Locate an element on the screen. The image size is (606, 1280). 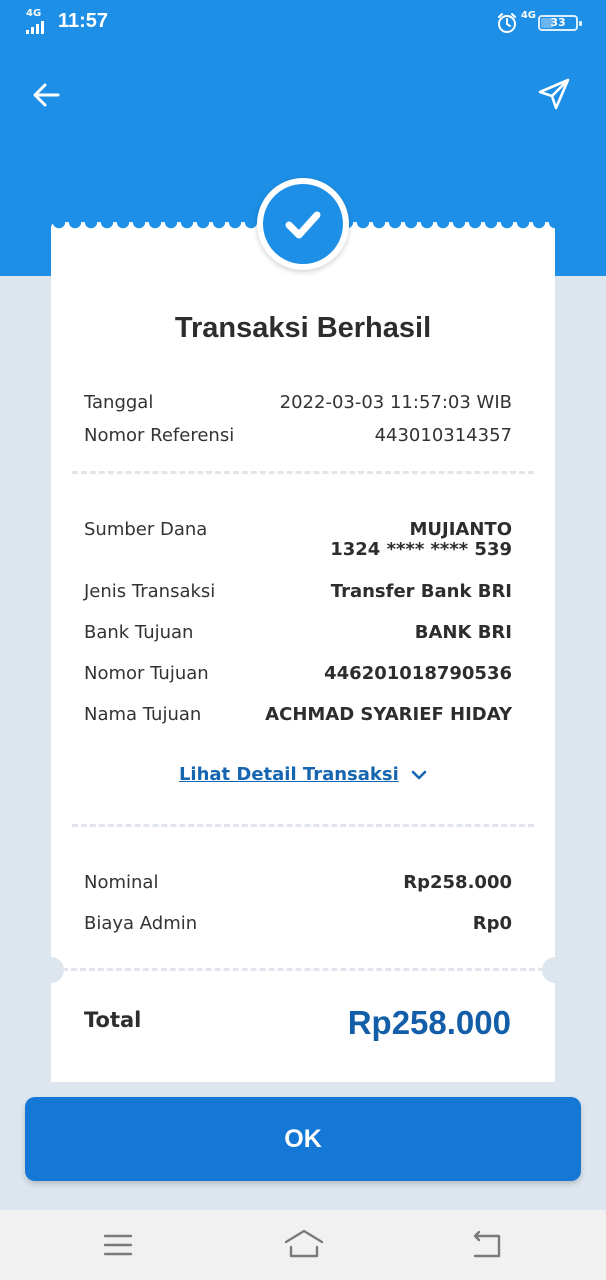
home-icon is located at coordinates (304, 1244).